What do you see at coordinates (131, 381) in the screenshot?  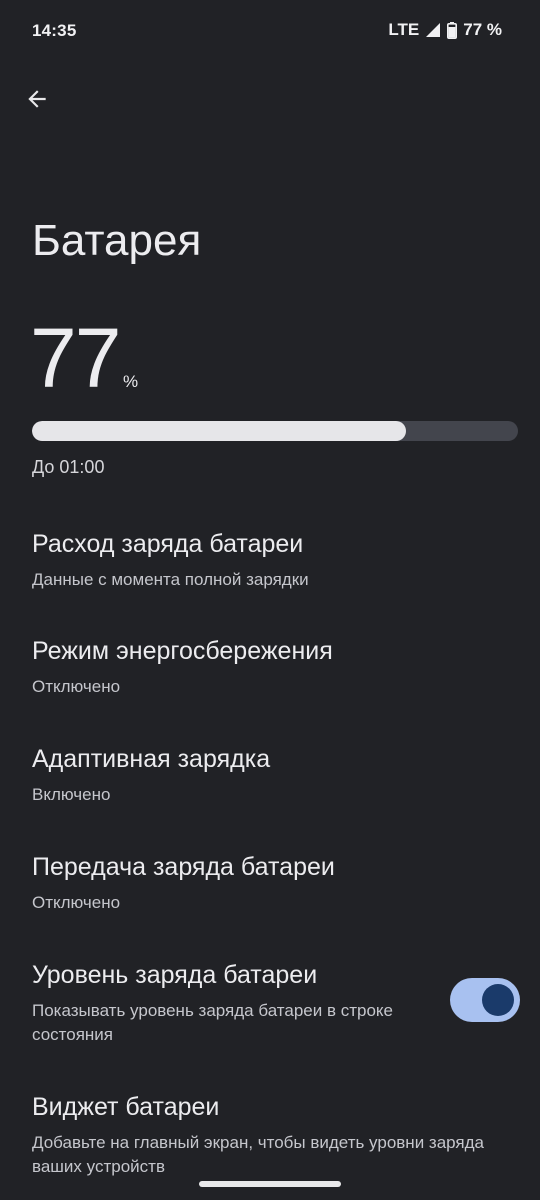 I see `battery-level-unit: %` at bounding box center [131, 381].